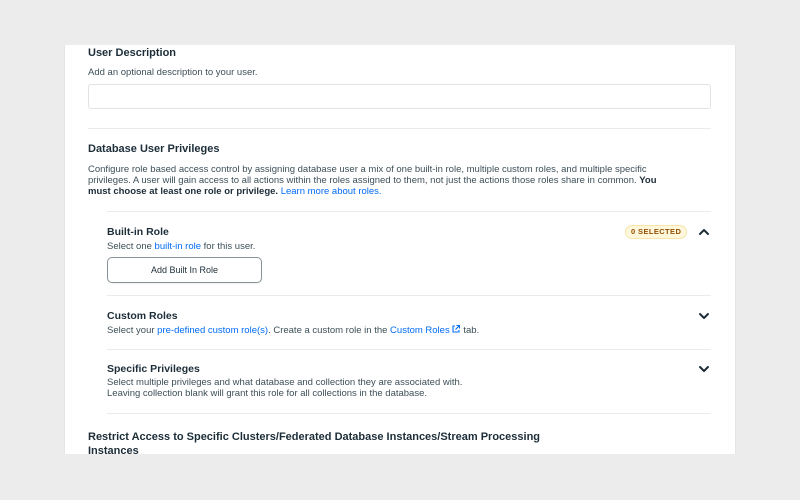  I want to click on user-description-title: User Description, so click(132, 53).